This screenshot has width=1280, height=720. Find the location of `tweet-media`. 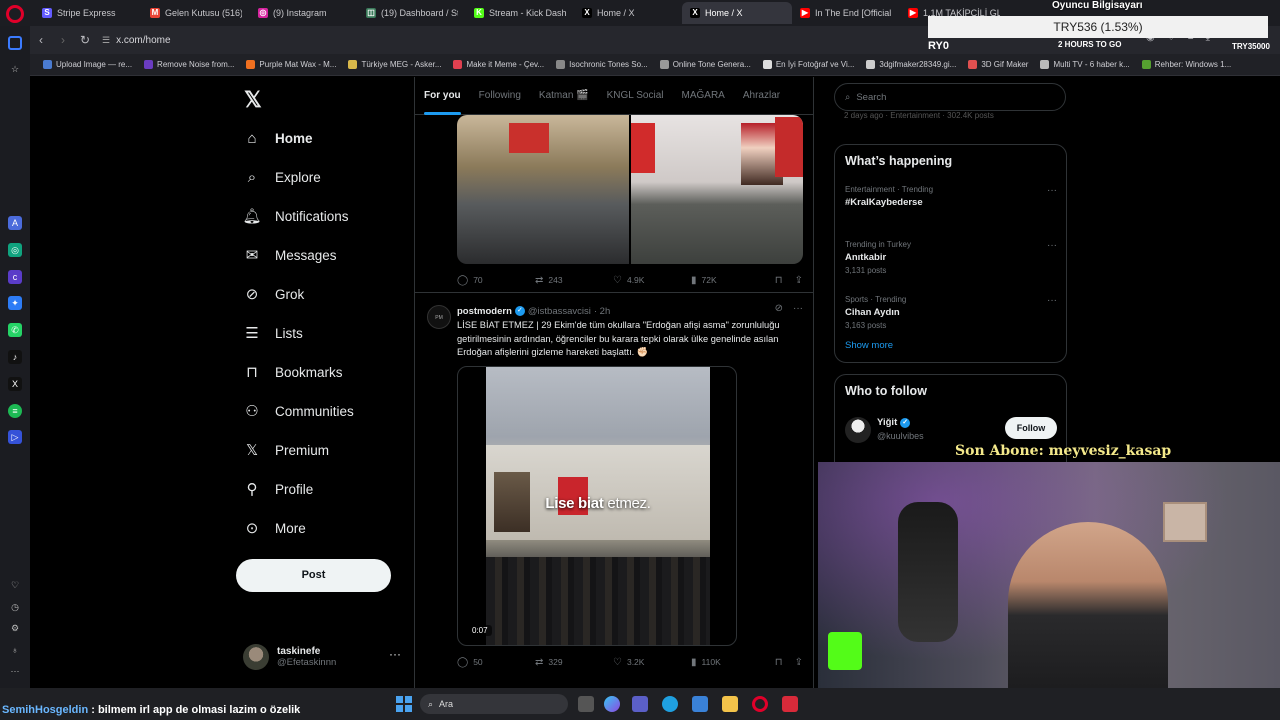

tweet-media is located at coordinates (630, 189).